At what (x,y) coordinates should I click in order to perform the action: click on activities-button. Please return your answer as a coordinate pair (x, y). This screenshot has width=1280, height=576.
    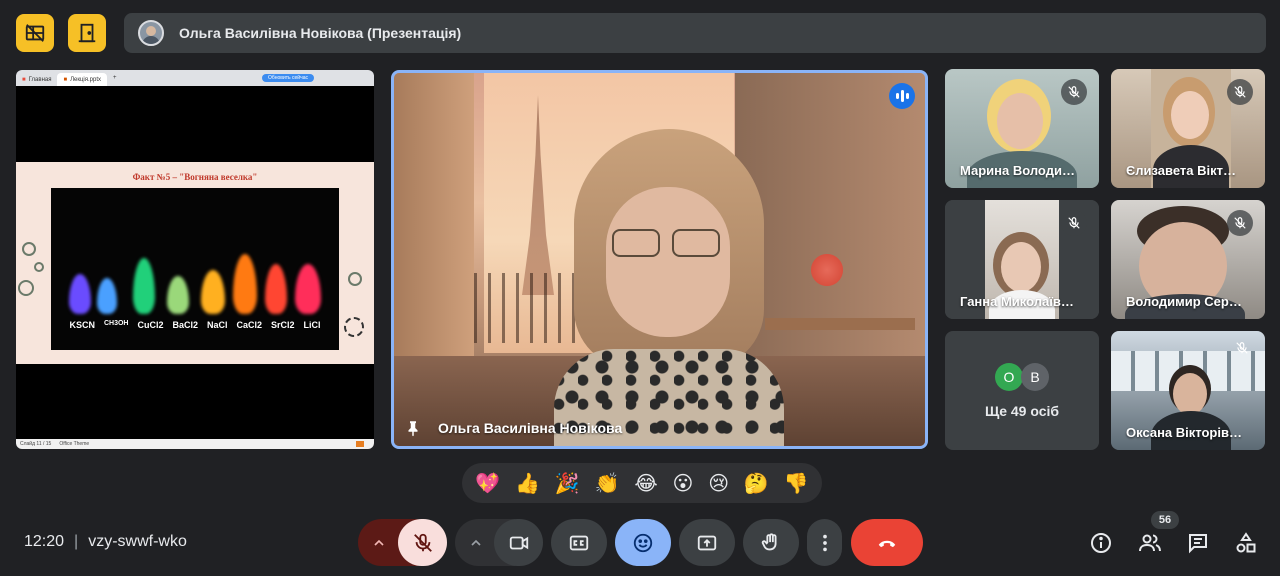
    Looking at the image, I should click on (1246, 543).